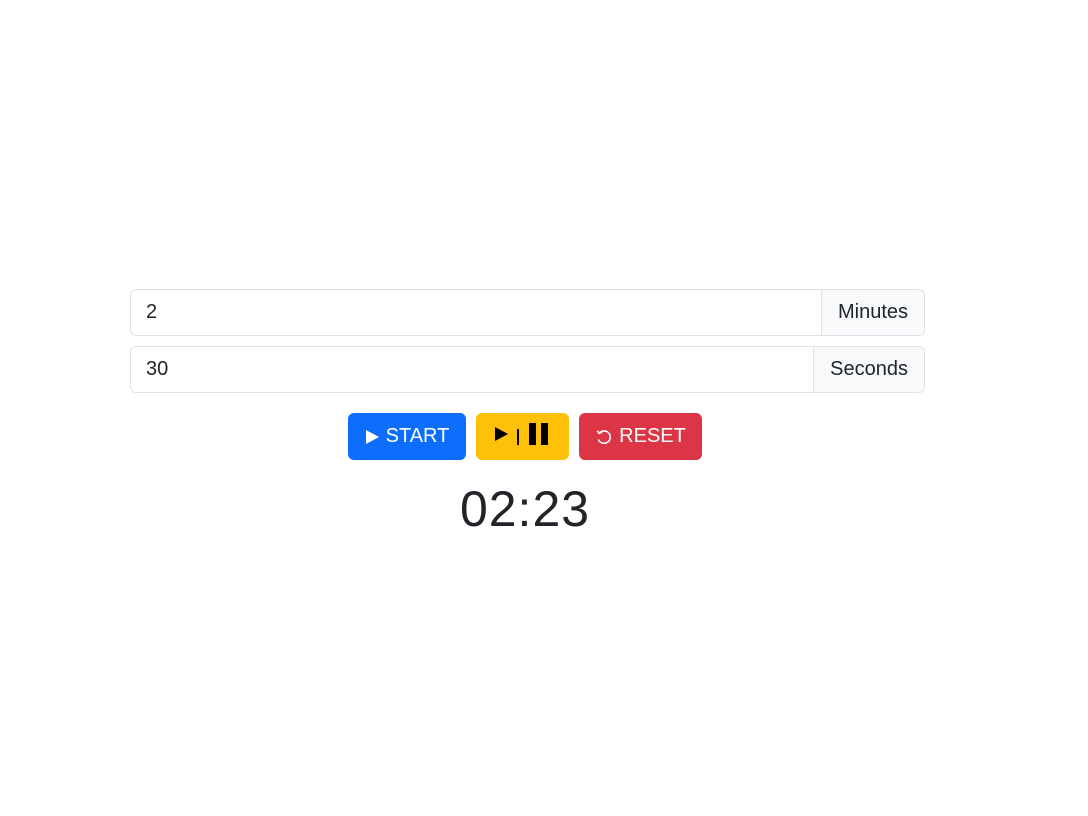  What do you see at coordinates (539, 437) in the screenshot?
I see `pause-icon` at bounding box center [539, 437].